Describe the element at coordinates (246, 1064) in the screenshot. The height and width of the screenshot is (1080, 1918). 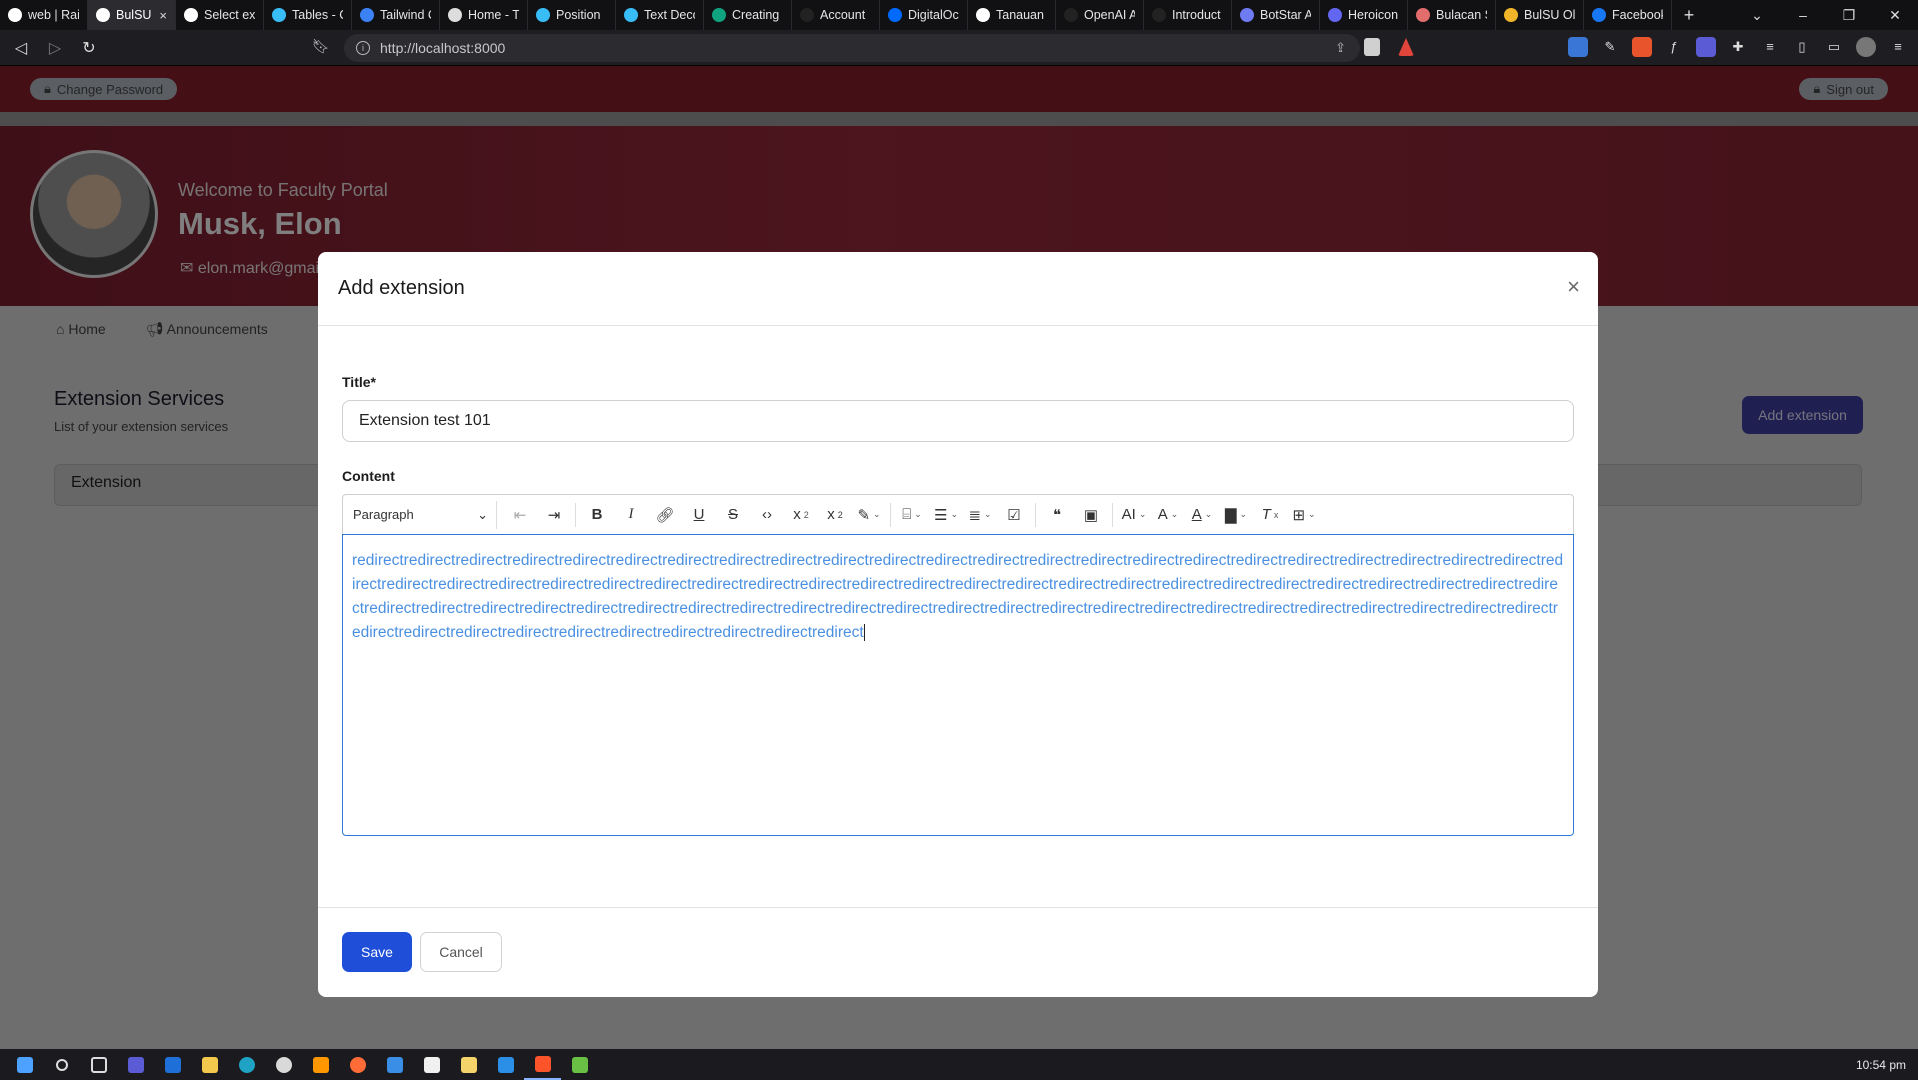
I see `edge-icon` at that location.